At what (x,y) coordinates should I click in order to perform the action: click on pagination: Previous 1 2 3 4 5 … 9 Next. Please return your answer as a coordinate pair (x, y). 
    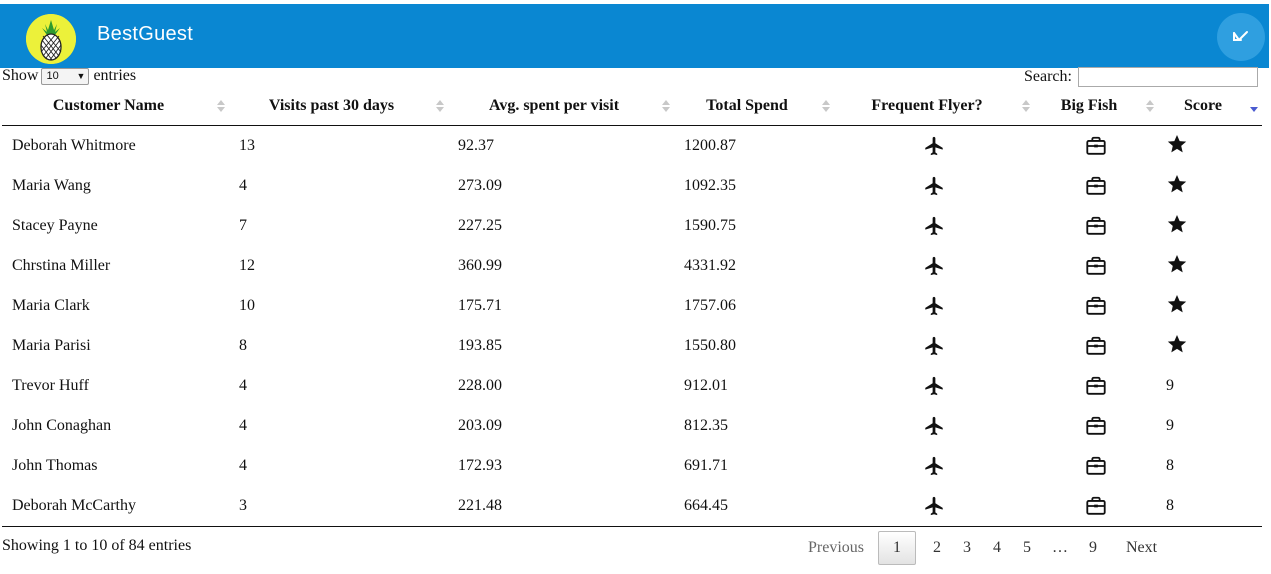
    Looking at the image, I should click on (982, 548).